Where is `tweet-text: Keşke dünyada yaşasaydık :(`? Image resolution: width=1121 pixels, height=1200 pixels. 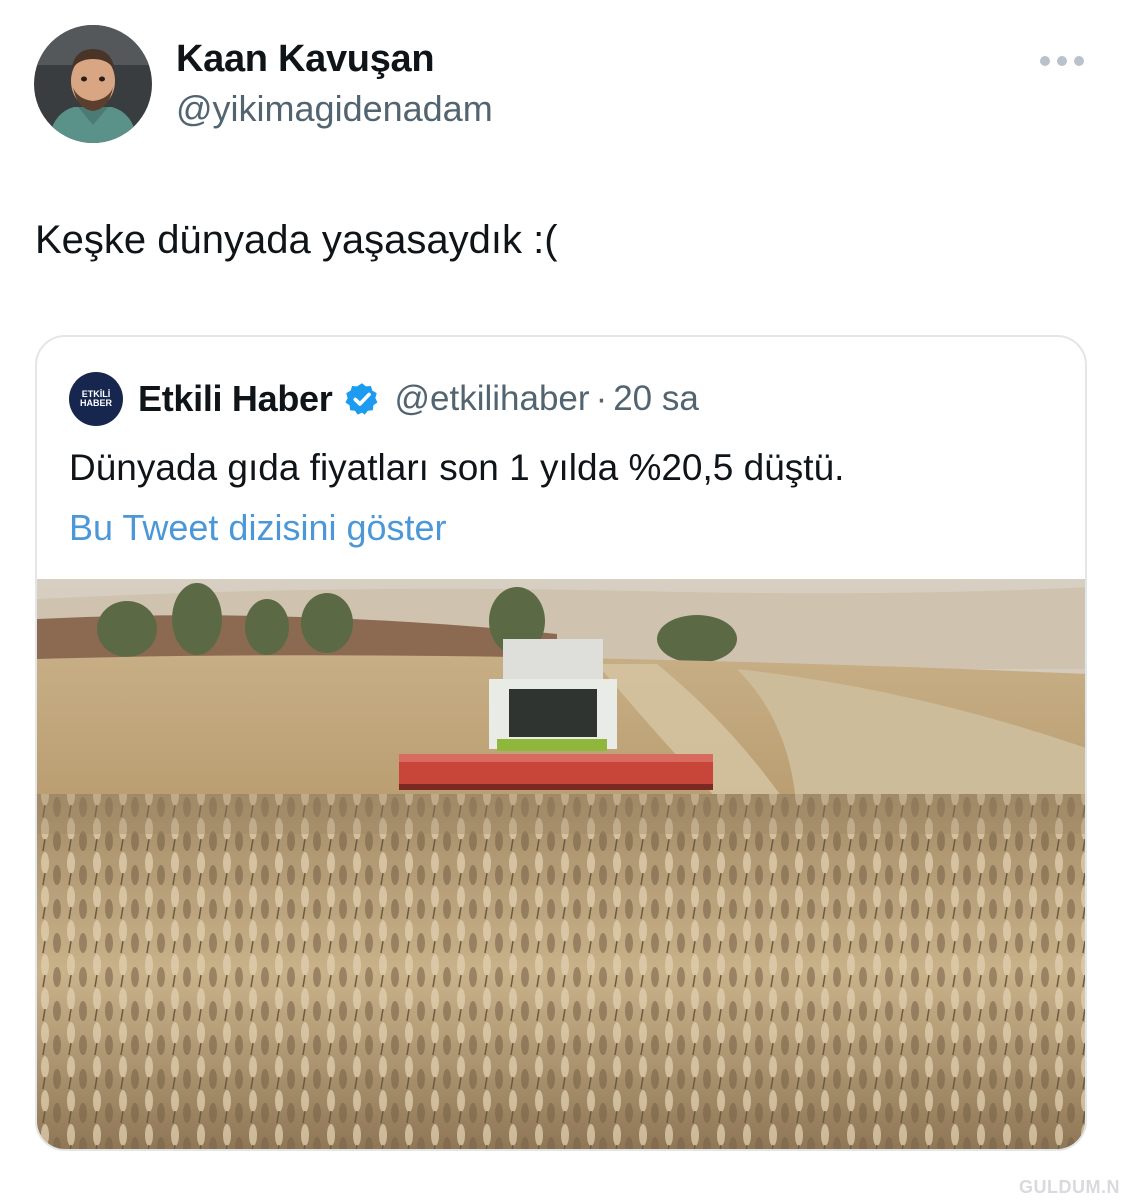
tweet-text: Keşke dünyada yaşasaydık :( is located at coordinates (296, 240).